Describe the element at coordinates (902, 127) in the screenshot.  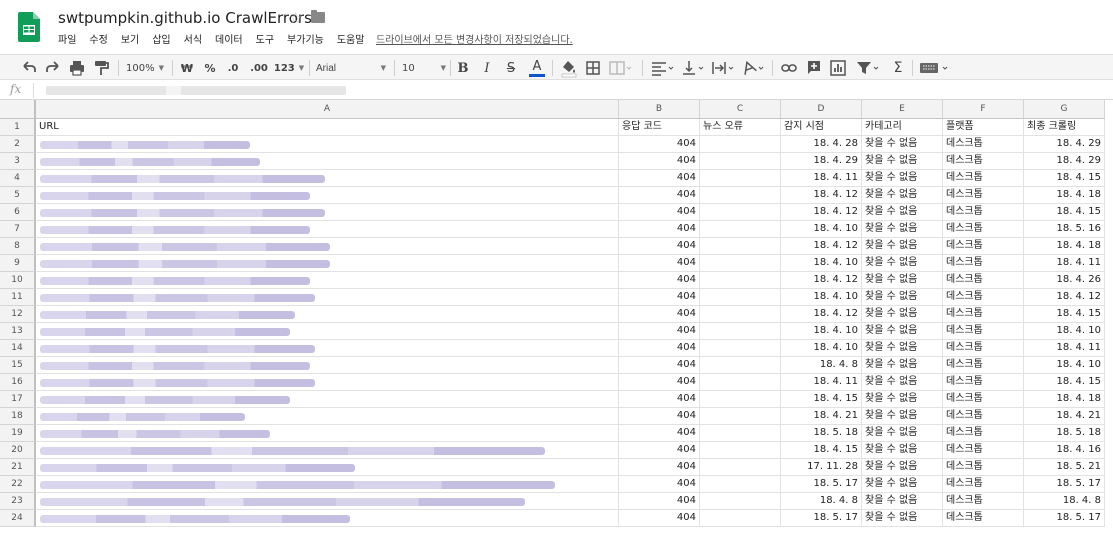
I see `header-cell: 카테고리` at that location.